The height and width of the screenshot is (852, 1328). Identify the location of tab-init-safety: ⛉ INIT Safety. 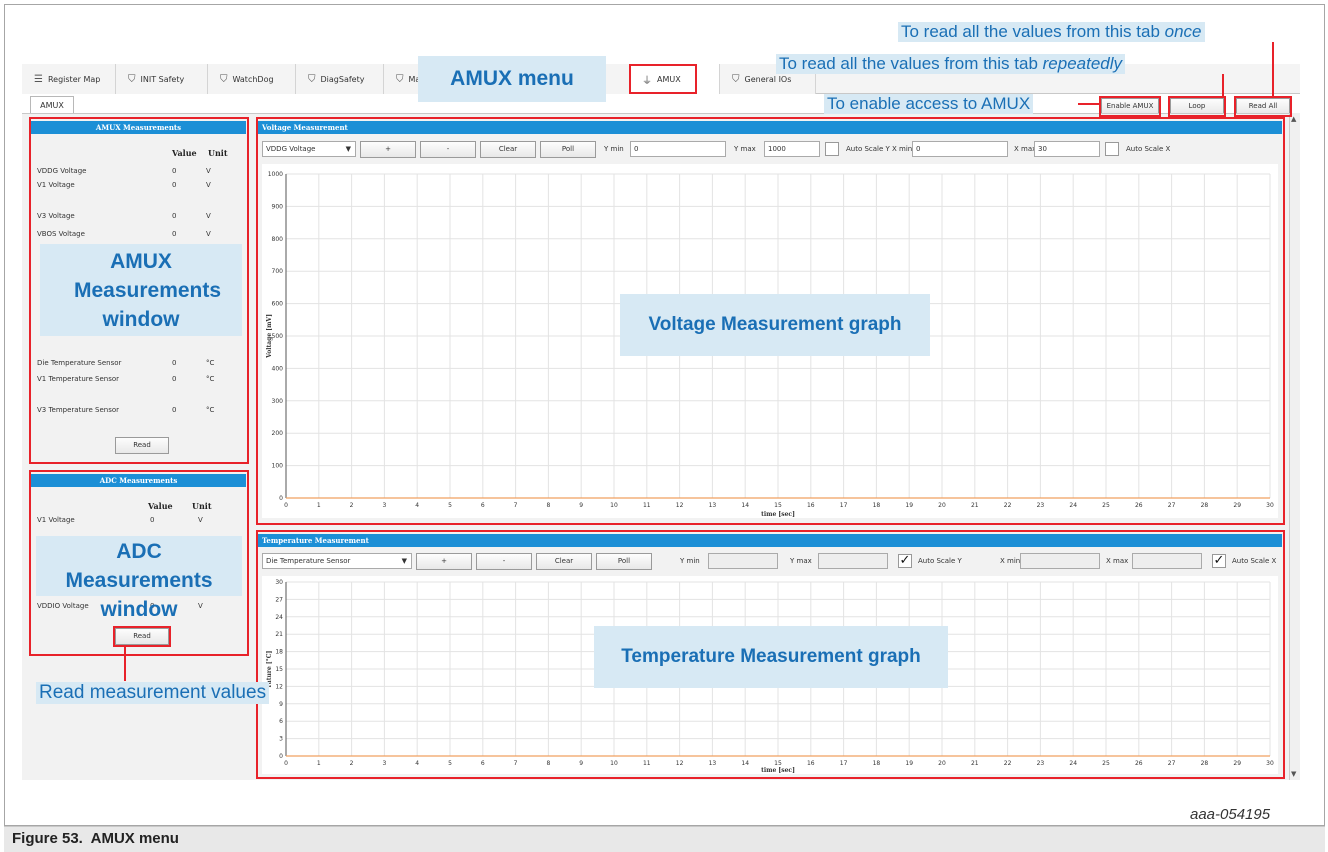
(162, 79).